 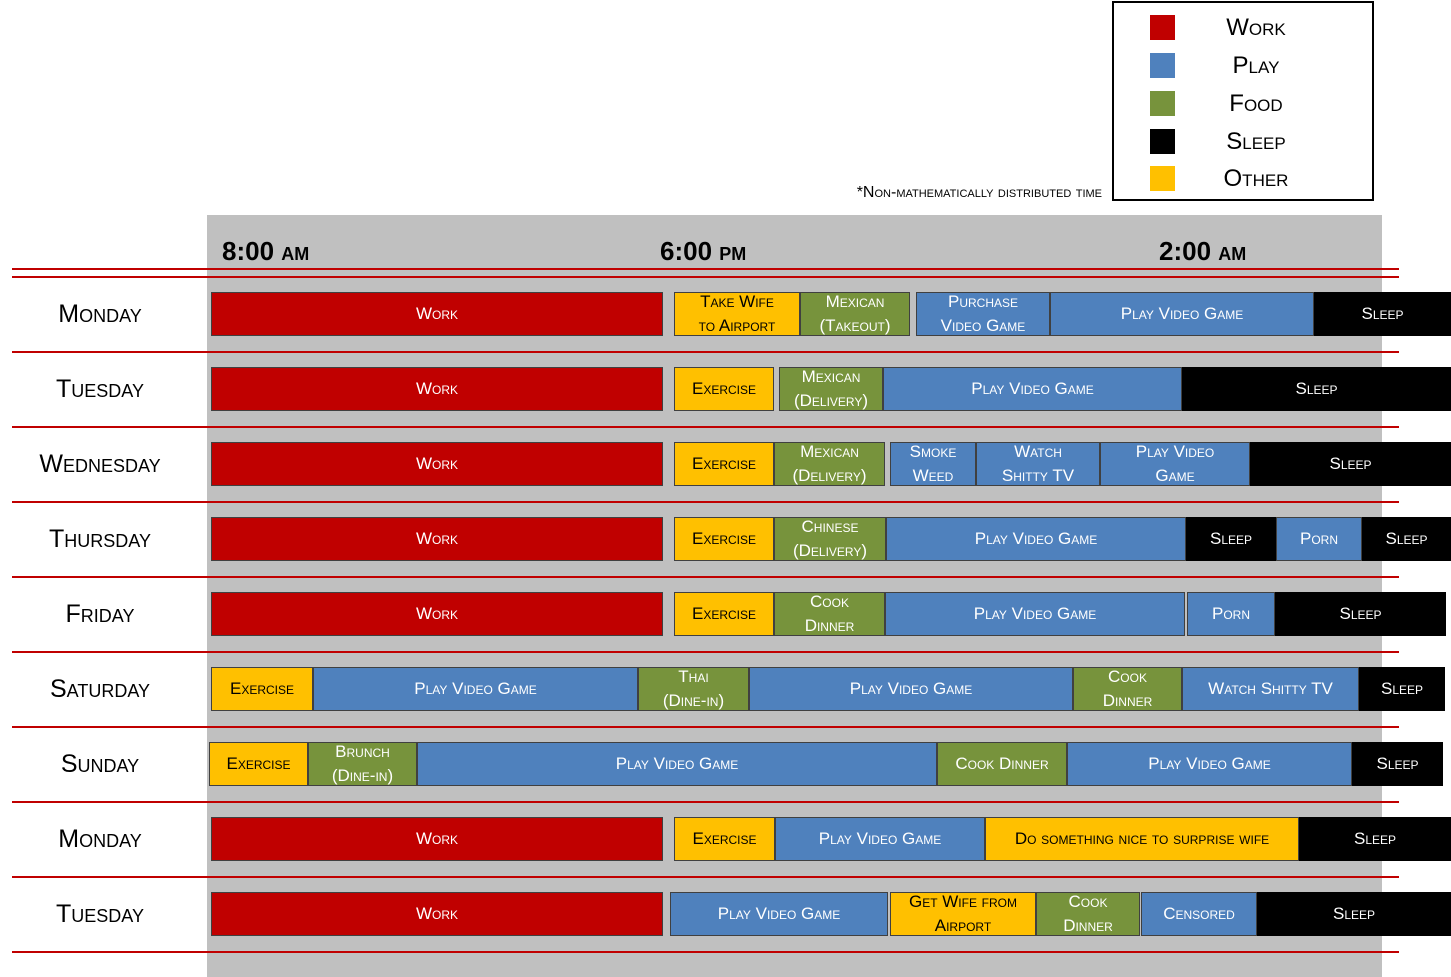 I want to click on legend-item-other: Other, so click(x=1243, y=179).